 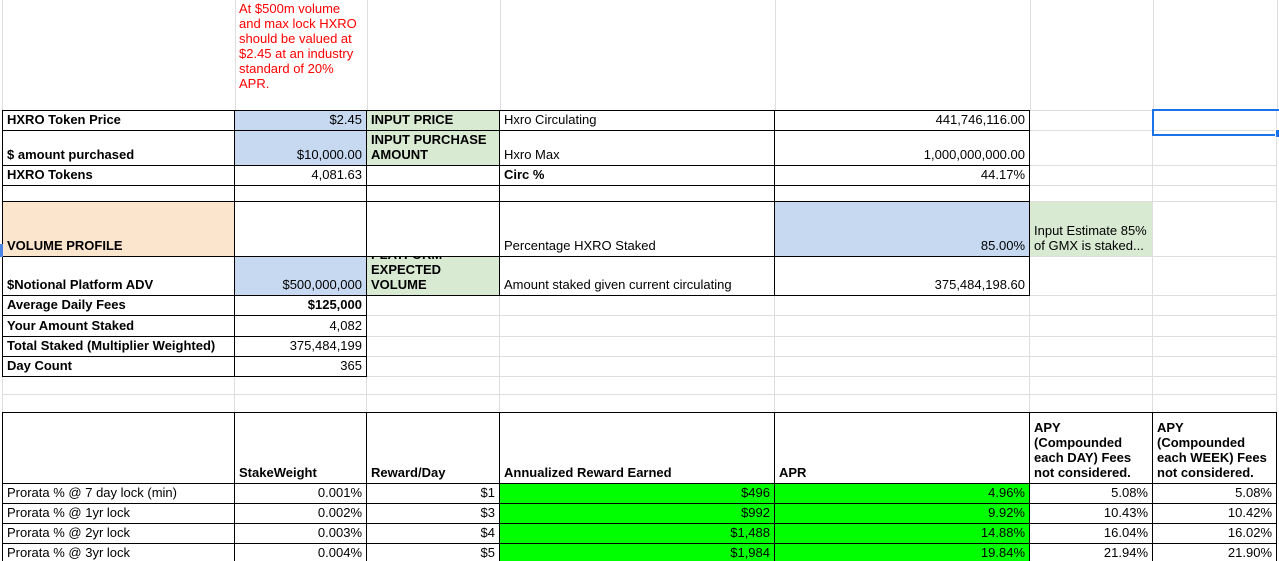 What do you see at coordinates (637, 176) in the screenshot?
I see `cell-circ-pct-label: Circ %` at bounding box center [637, 176].